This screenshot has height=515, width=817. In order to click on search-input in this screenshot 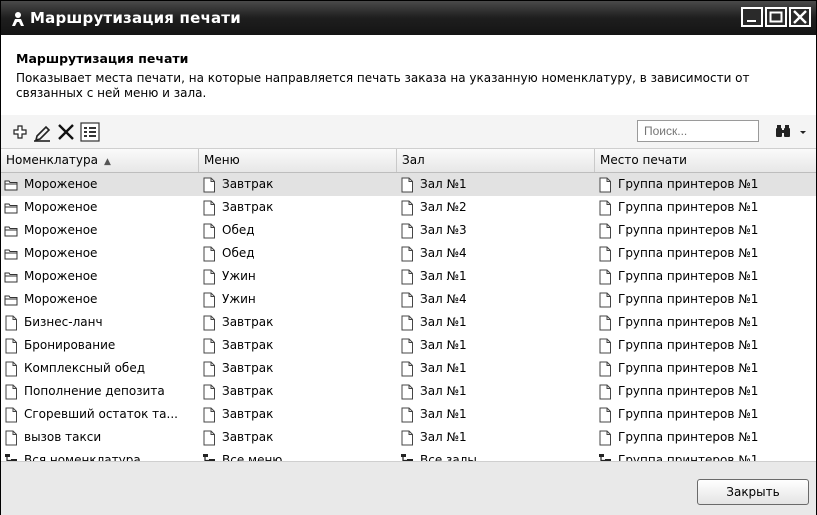, I will do `click(698, 131)`.